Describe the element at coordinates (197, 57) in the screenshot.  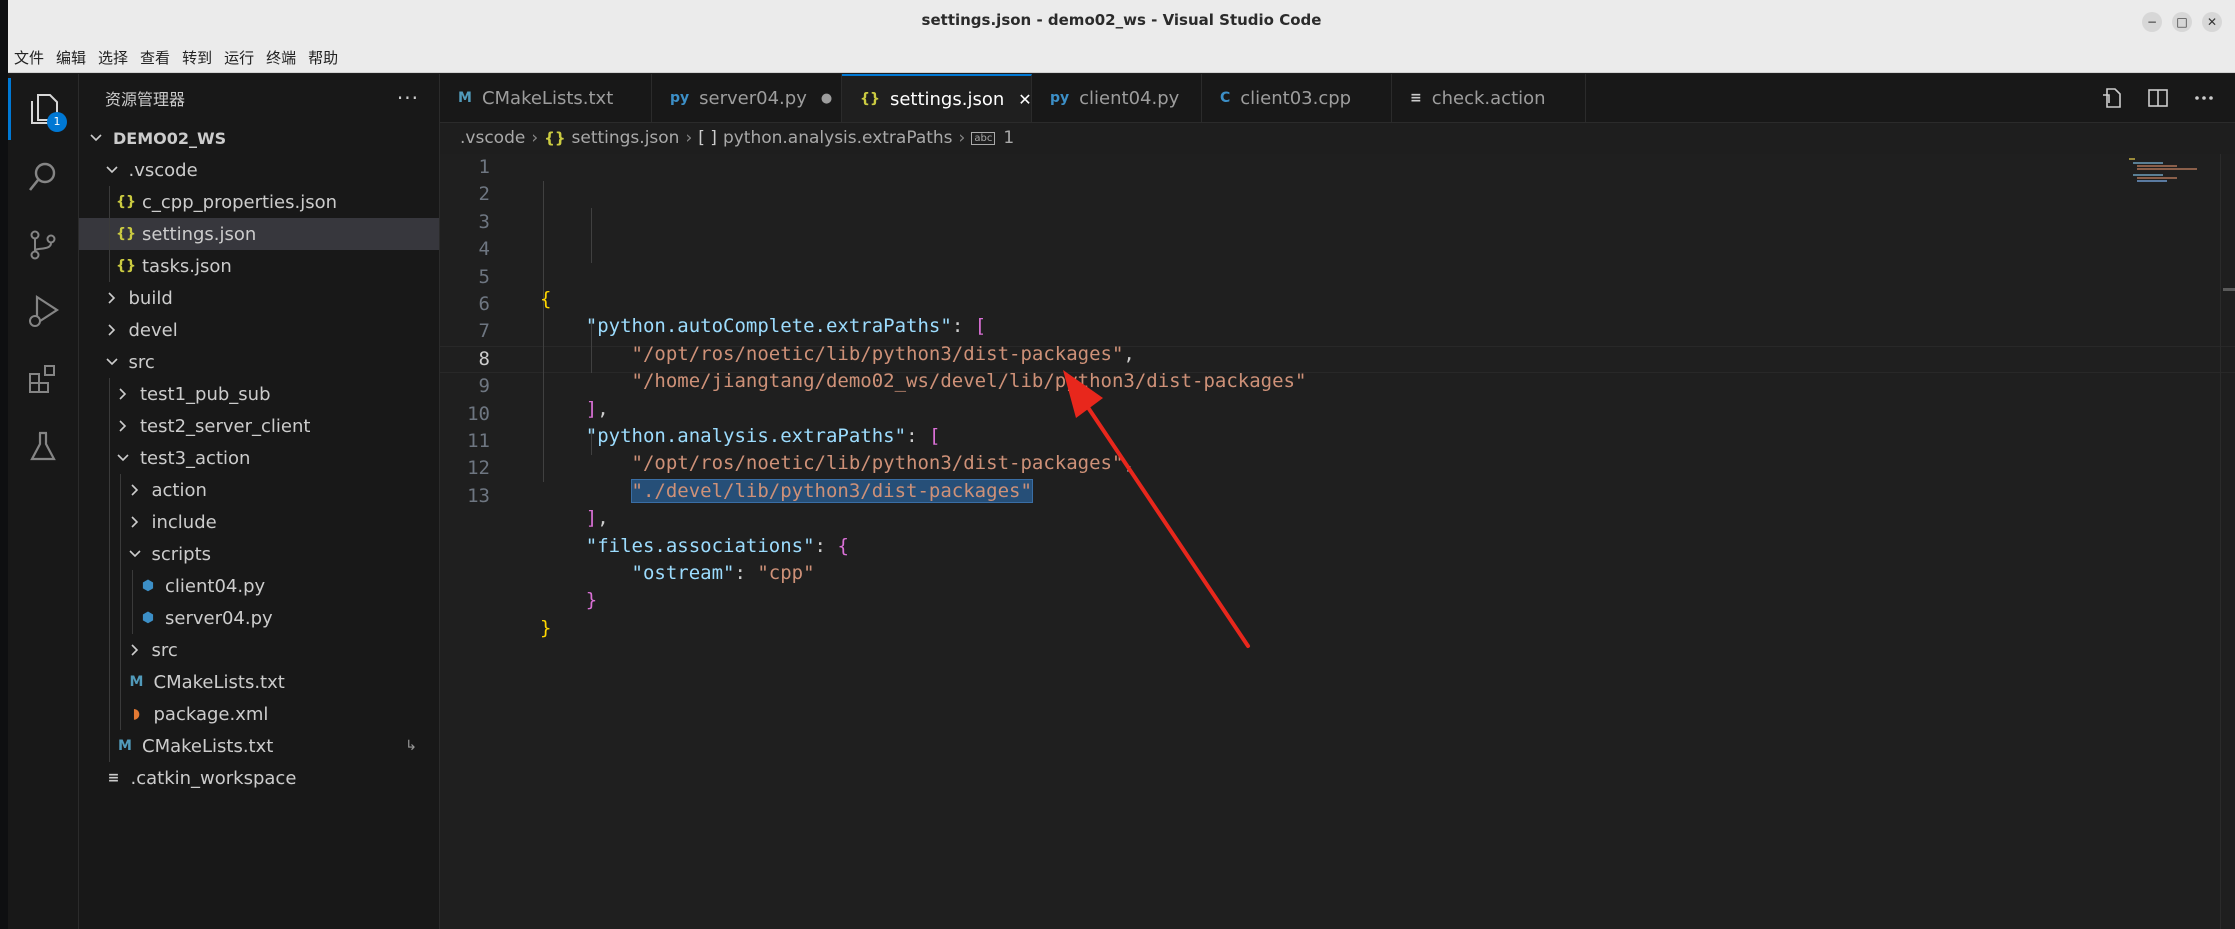
I see `menu-go: 转到` at that location.